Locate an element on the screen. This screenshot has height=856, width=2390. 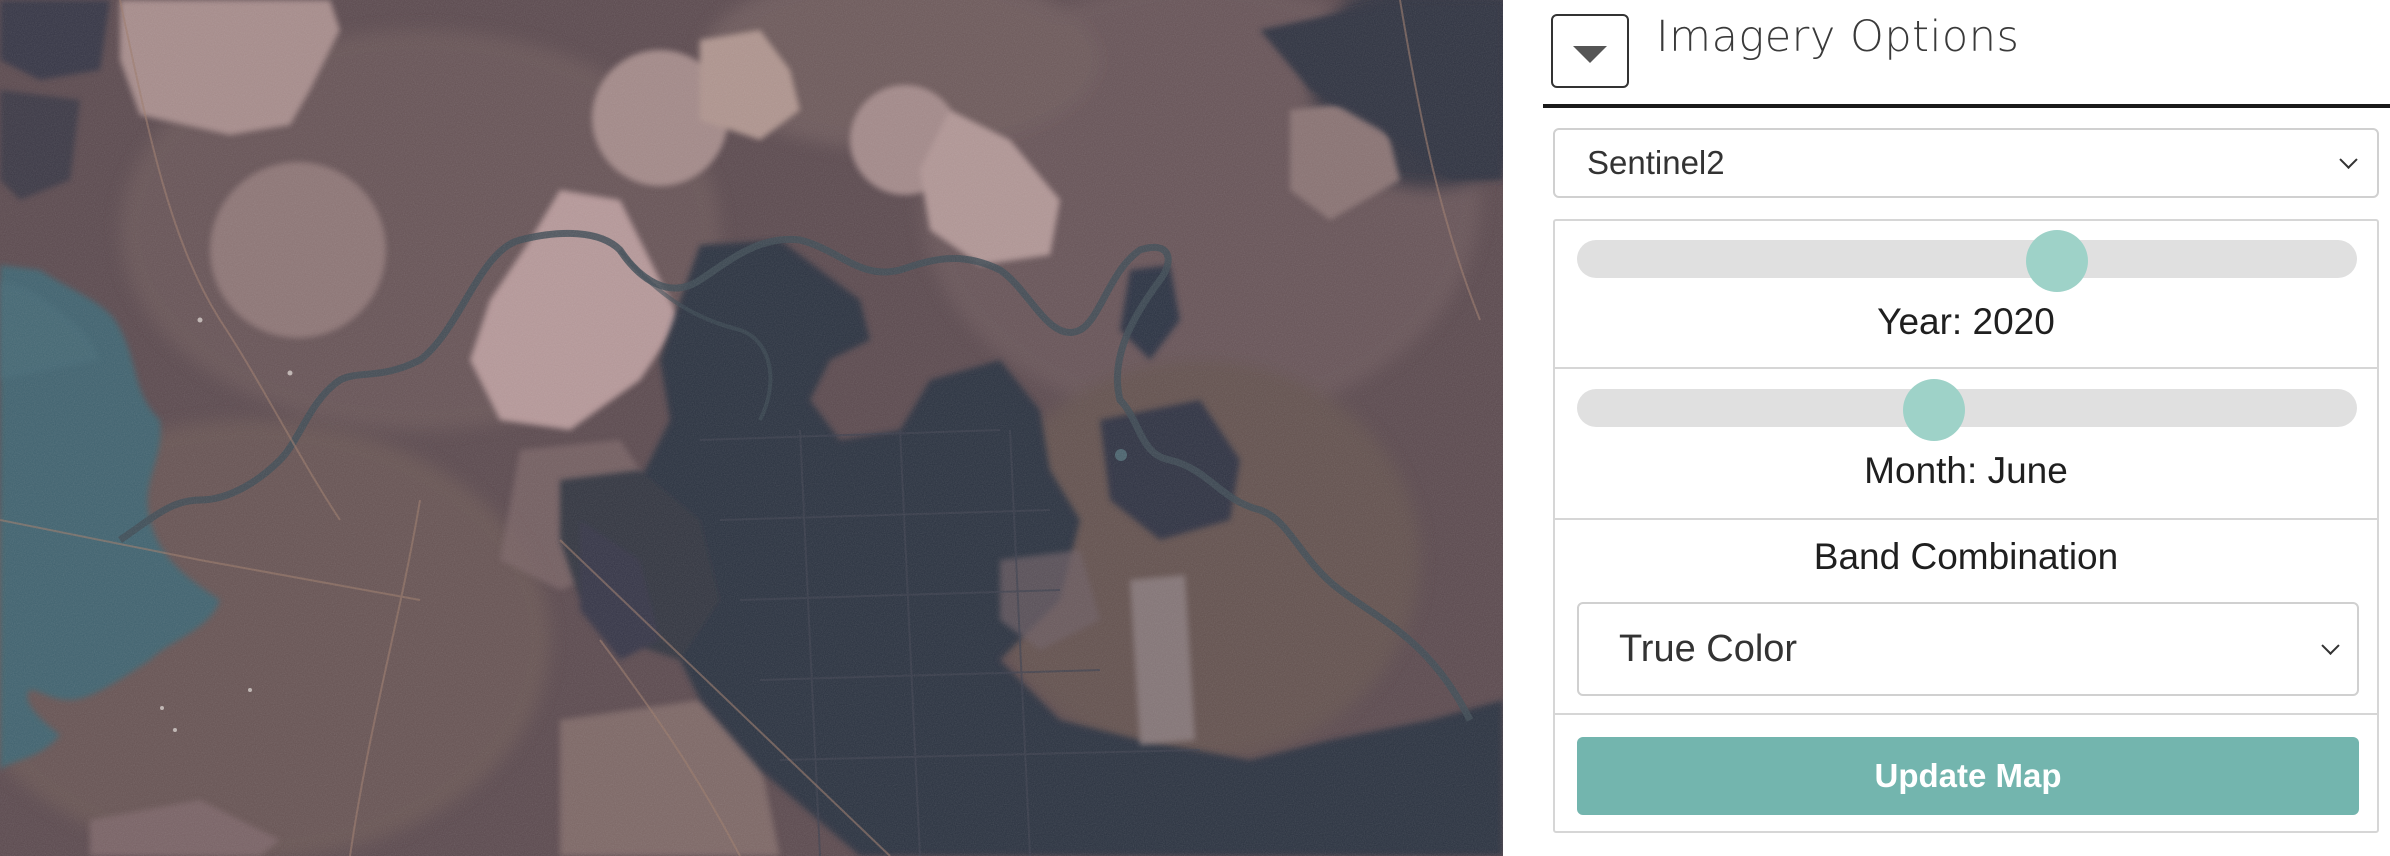
imagery-source-select: Sentinel2 is located at coordinates (1966, 163).